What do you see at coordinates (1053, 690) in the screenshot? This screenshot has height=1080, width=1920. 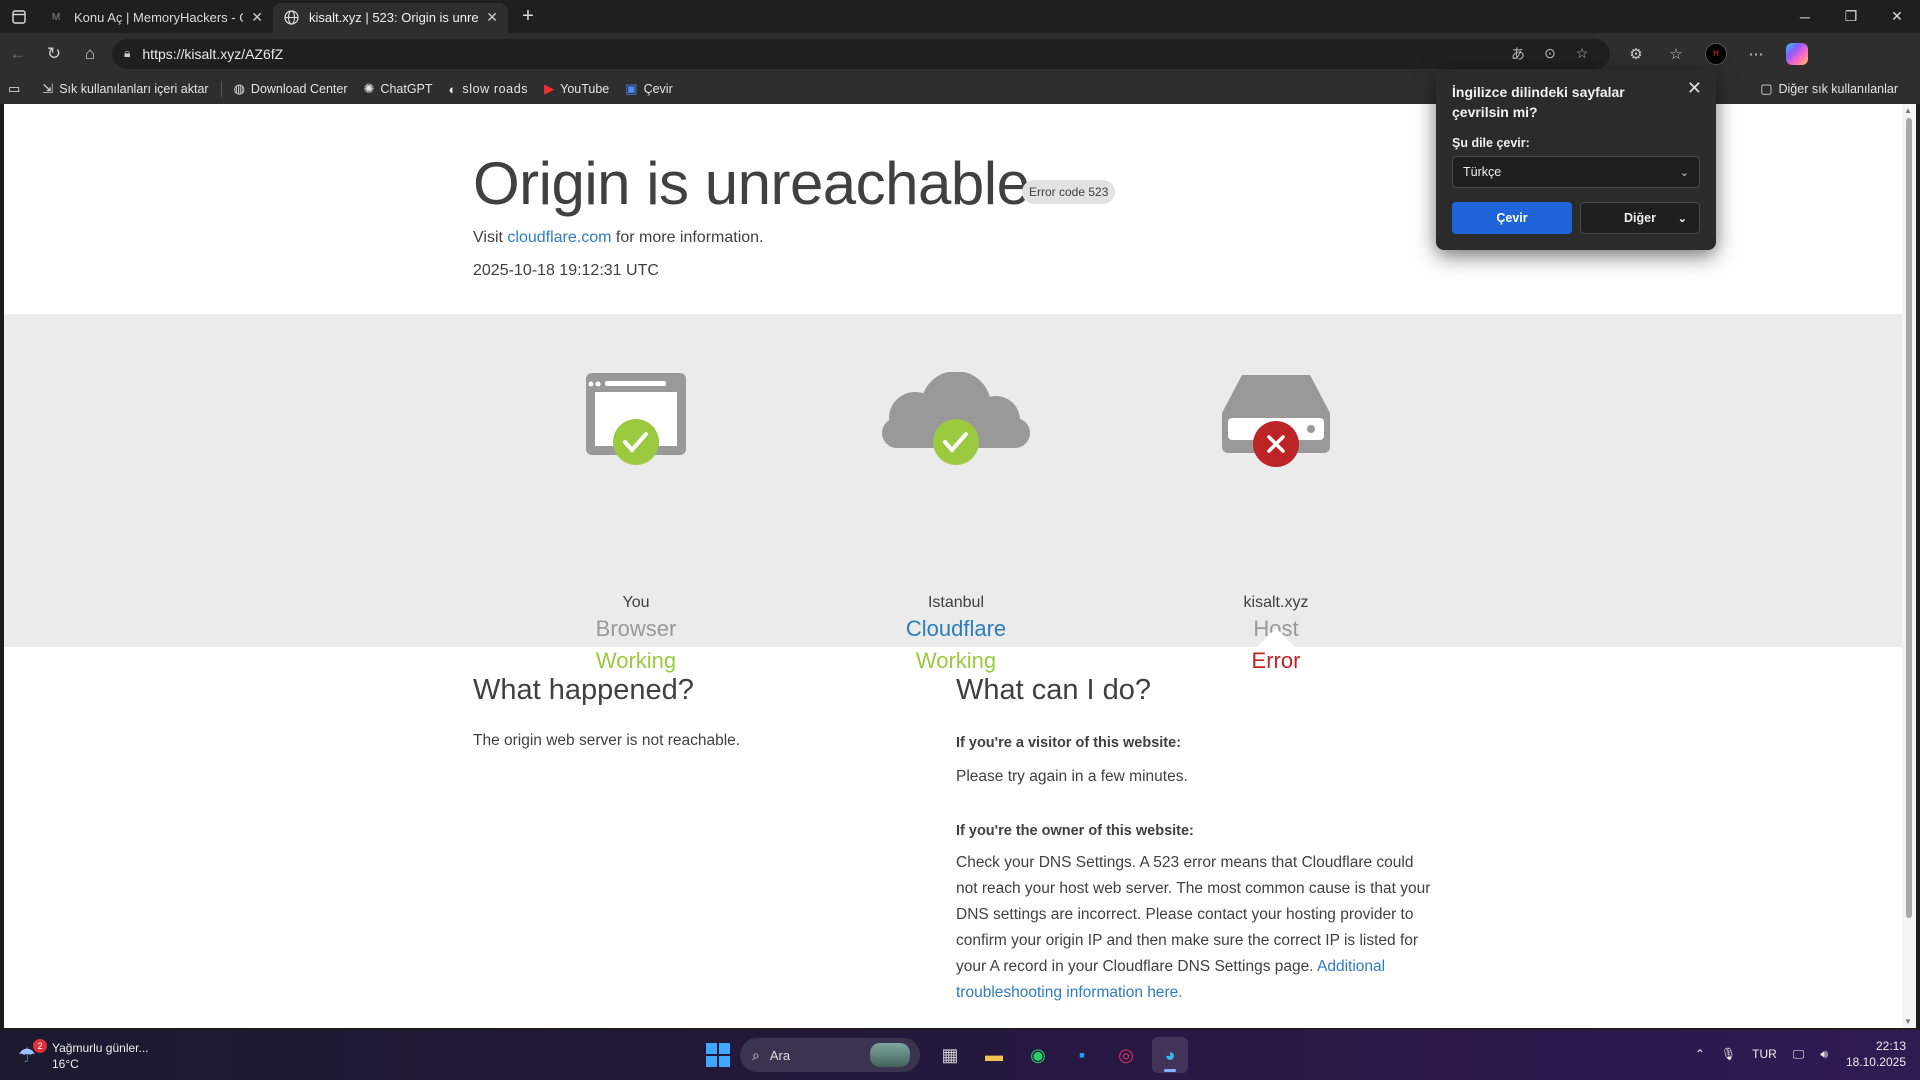 I see `what-can-i-do-section: What can I do?` at bounding box center [1053, 690].